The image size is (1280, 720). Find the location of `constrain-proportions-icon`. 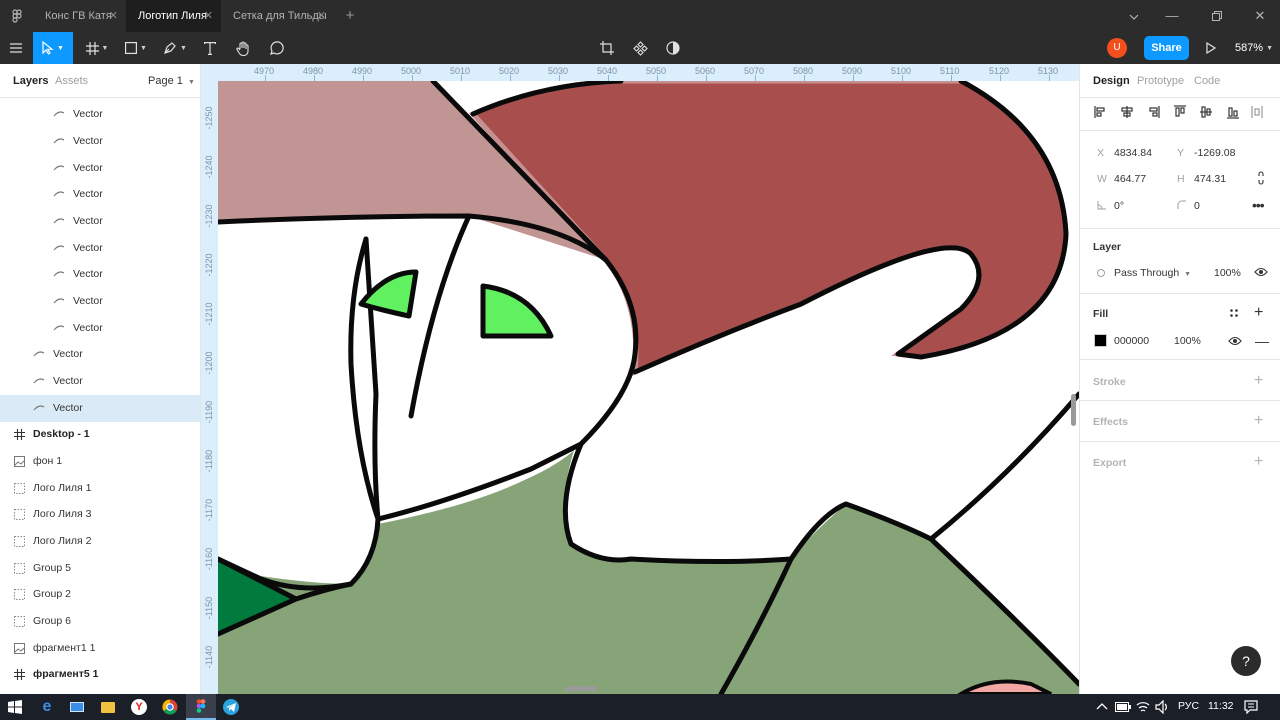

constrain-proportions-icon is located at coordinates (1261, 178).